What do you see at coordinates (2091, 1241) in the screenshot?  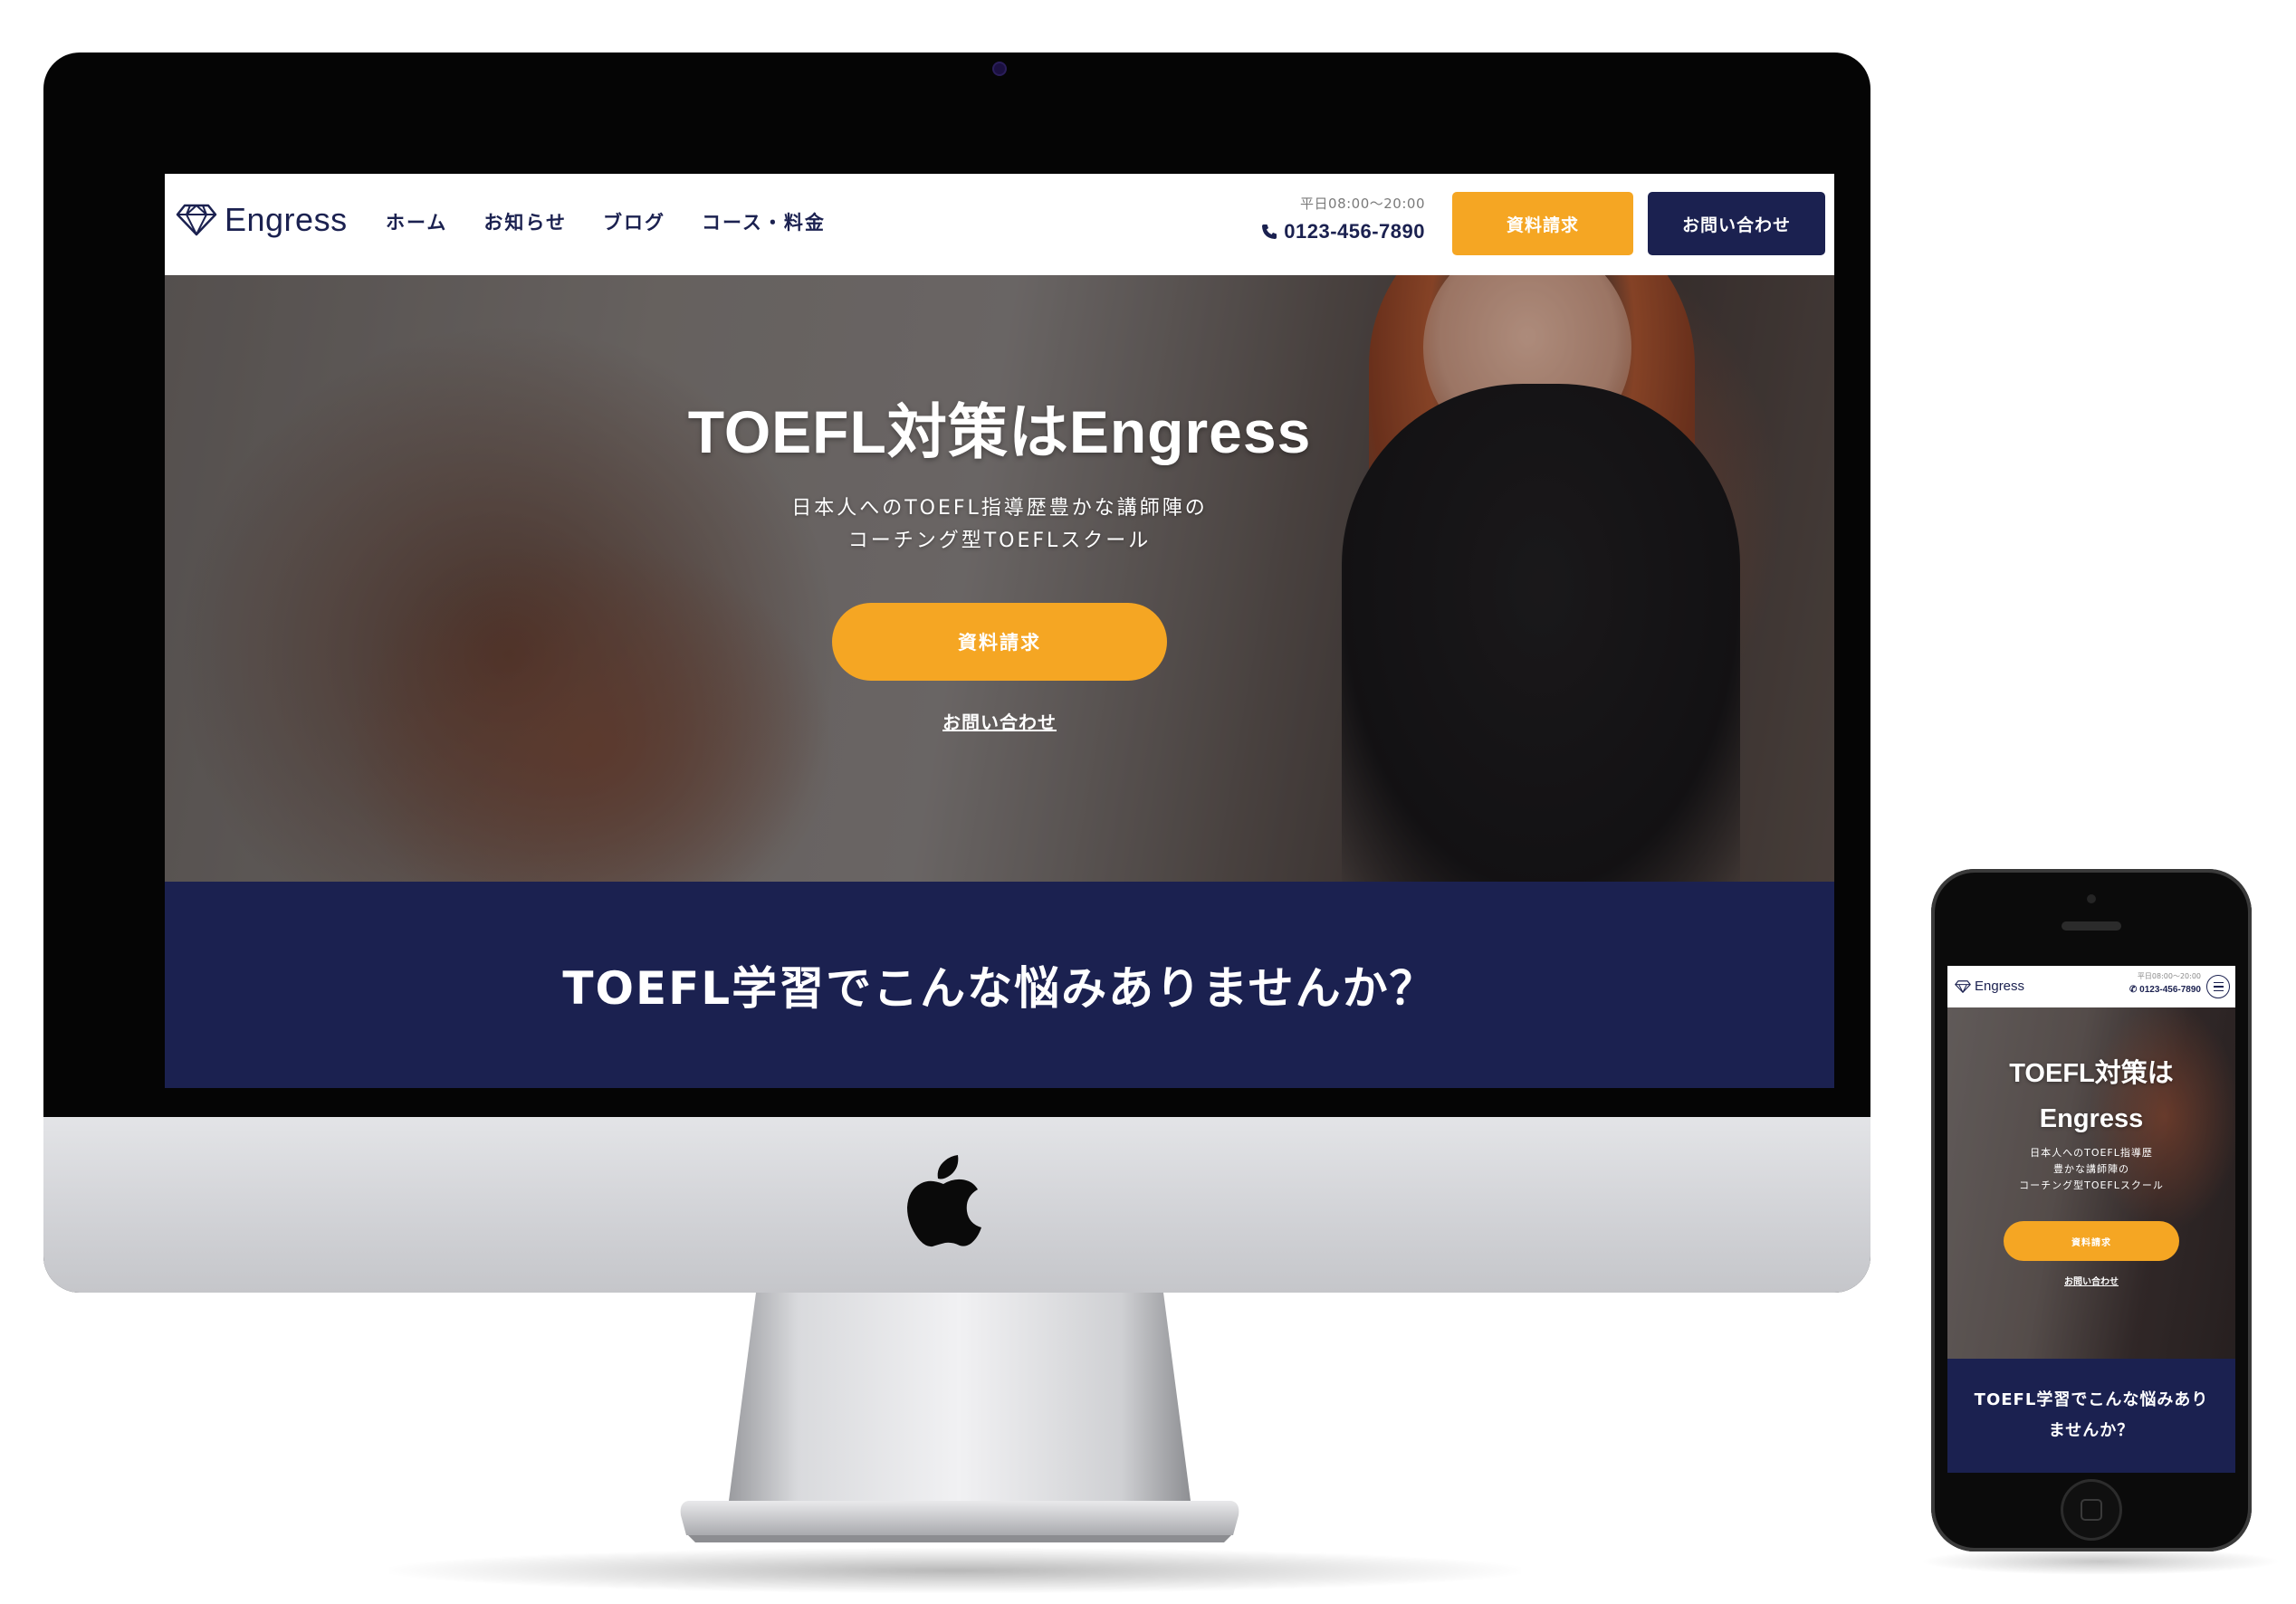 I see `mobile-request-button: 資料請求` at bounding box center [2091, 1241].